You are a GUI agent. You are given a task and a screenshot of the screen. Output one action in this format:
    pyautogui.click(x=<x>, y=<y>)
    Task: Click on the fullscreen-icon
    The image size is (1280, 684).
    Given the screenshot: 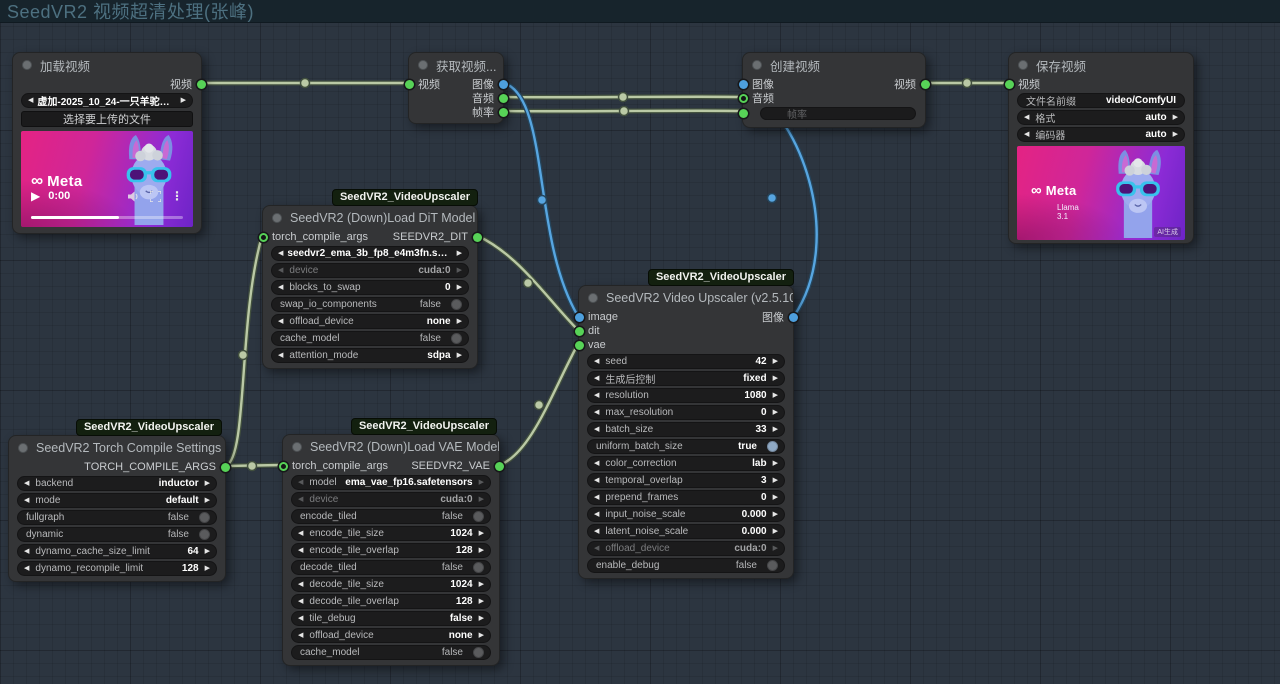 What is the action you would take?
    pyautogui.click(x=155, y=196)
    